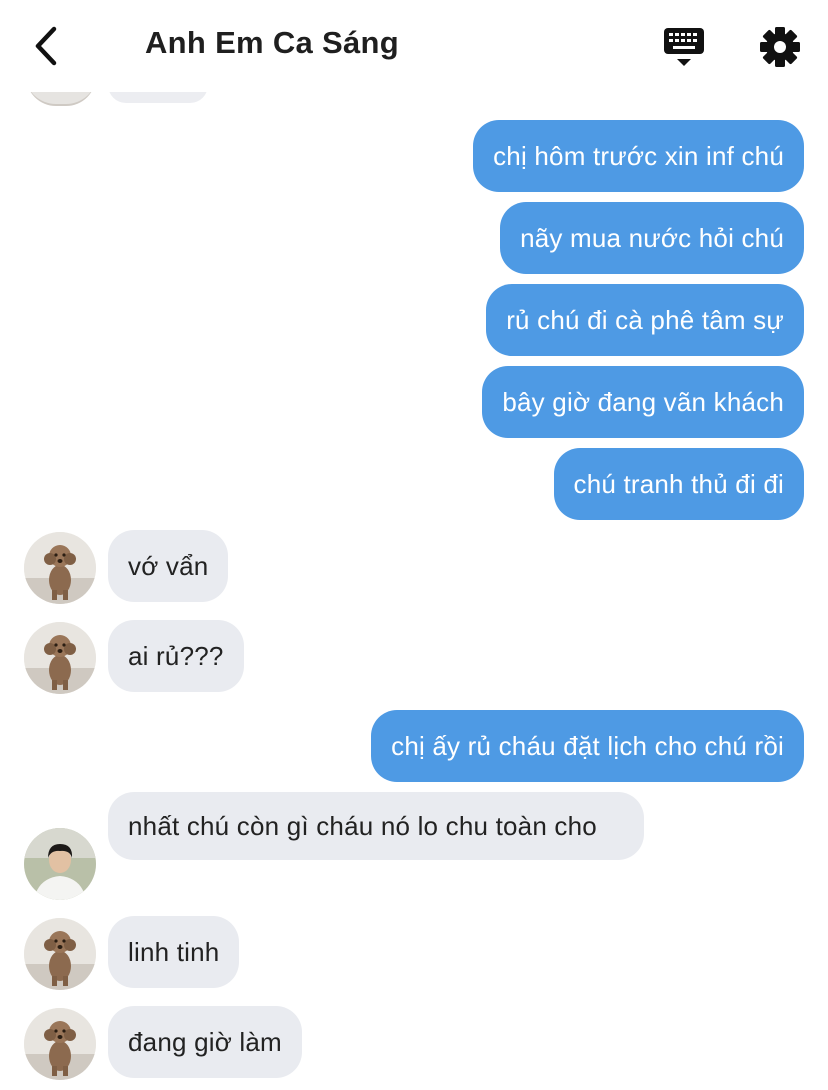 The width and height of the screenshot is (828, 1090). I want to click on message-bubble-outgoing: rủ chú đi cà phê tâm sự, so click(645, 320).